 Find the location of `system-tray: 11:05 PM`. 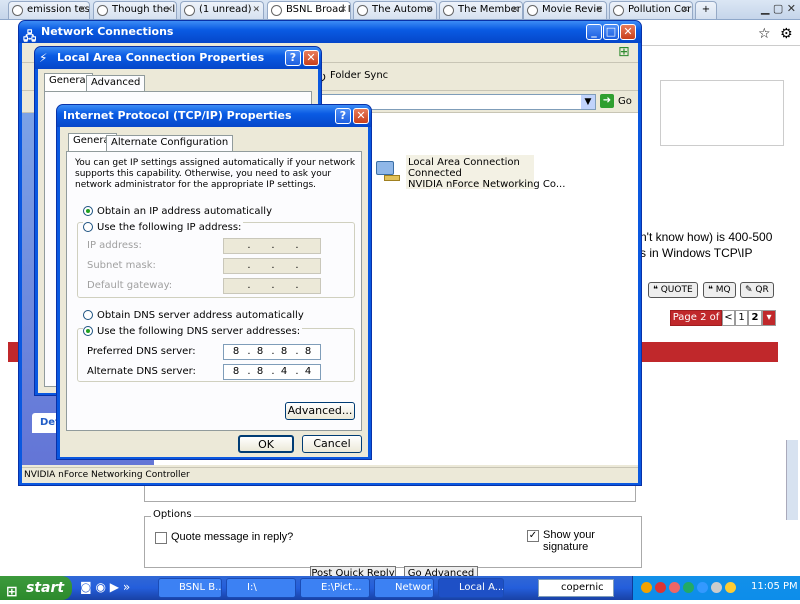

system-tray: 11:05 PM is located at coordinates (716, 588).